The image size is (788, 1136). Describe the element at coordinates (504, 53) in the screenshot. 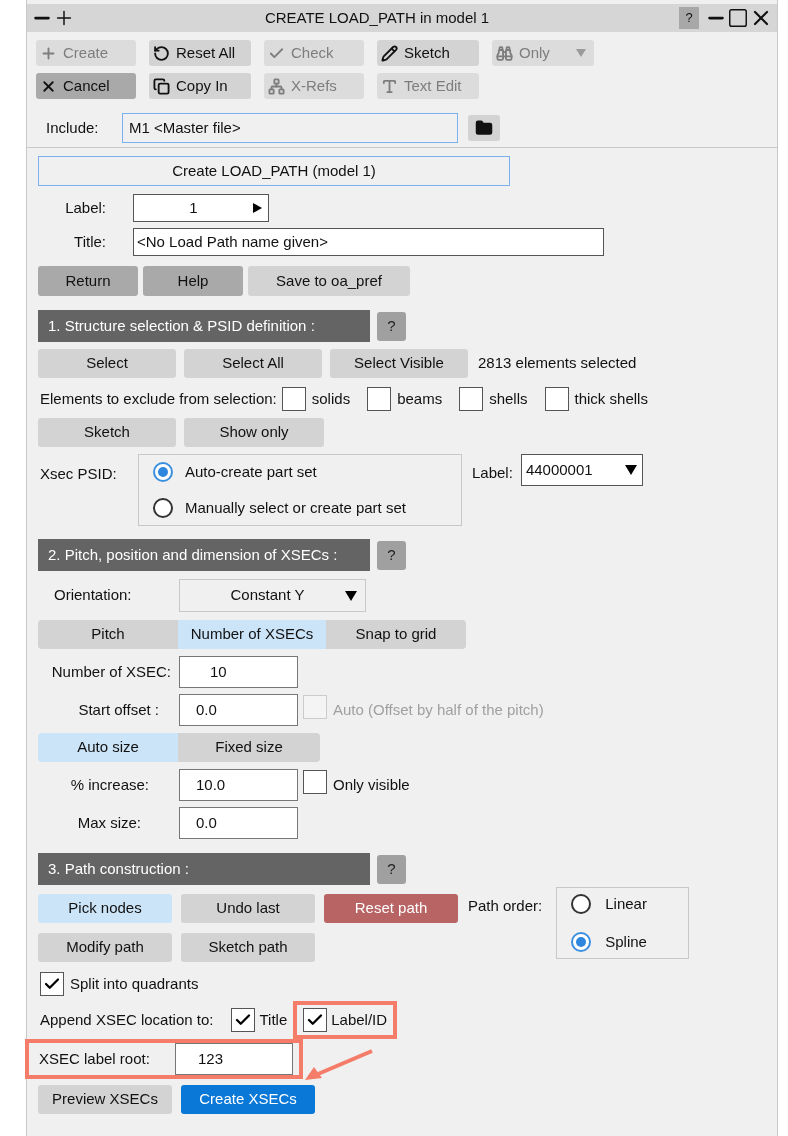

I see `binoculars-icon` at that location.